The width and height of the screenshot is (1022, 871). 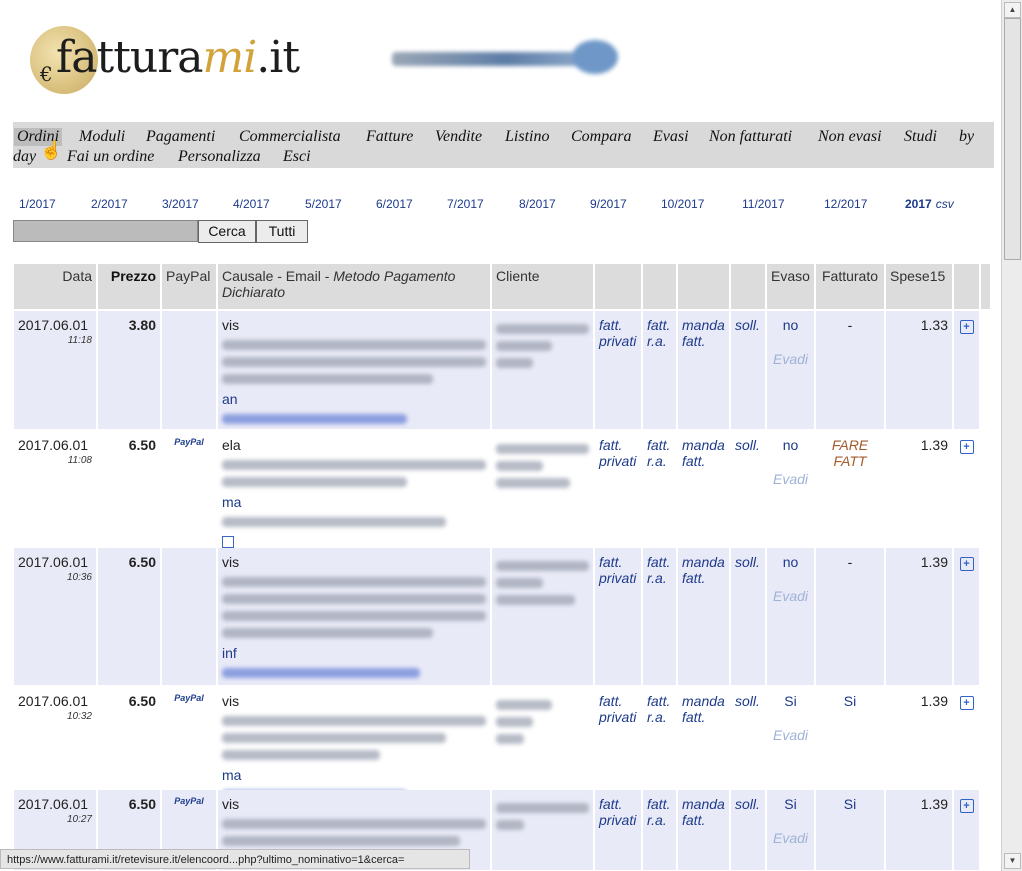 What do you see at coordinates (189, 616) in the screenshot?
I see `paypal-cell` at bounding box center [189, 616].